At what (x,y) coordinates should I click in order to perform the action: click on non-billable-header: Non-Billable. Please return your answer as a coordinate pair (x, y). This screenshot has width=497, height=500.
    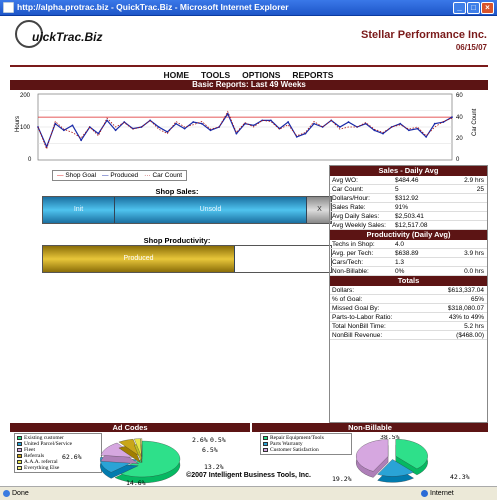
    Looking at the image, I should click on (370, 427).